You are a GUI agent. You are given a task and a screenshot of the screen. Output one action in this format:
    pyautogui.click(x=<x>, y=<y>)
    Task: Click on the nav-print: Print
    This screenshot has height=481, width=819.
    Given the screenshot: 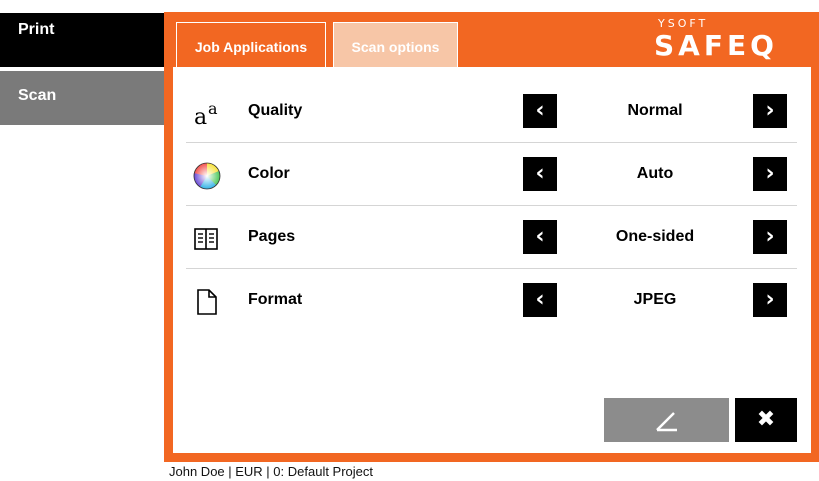 What is the action you would take?
    pyautogui.click(x=82, y=40)
    